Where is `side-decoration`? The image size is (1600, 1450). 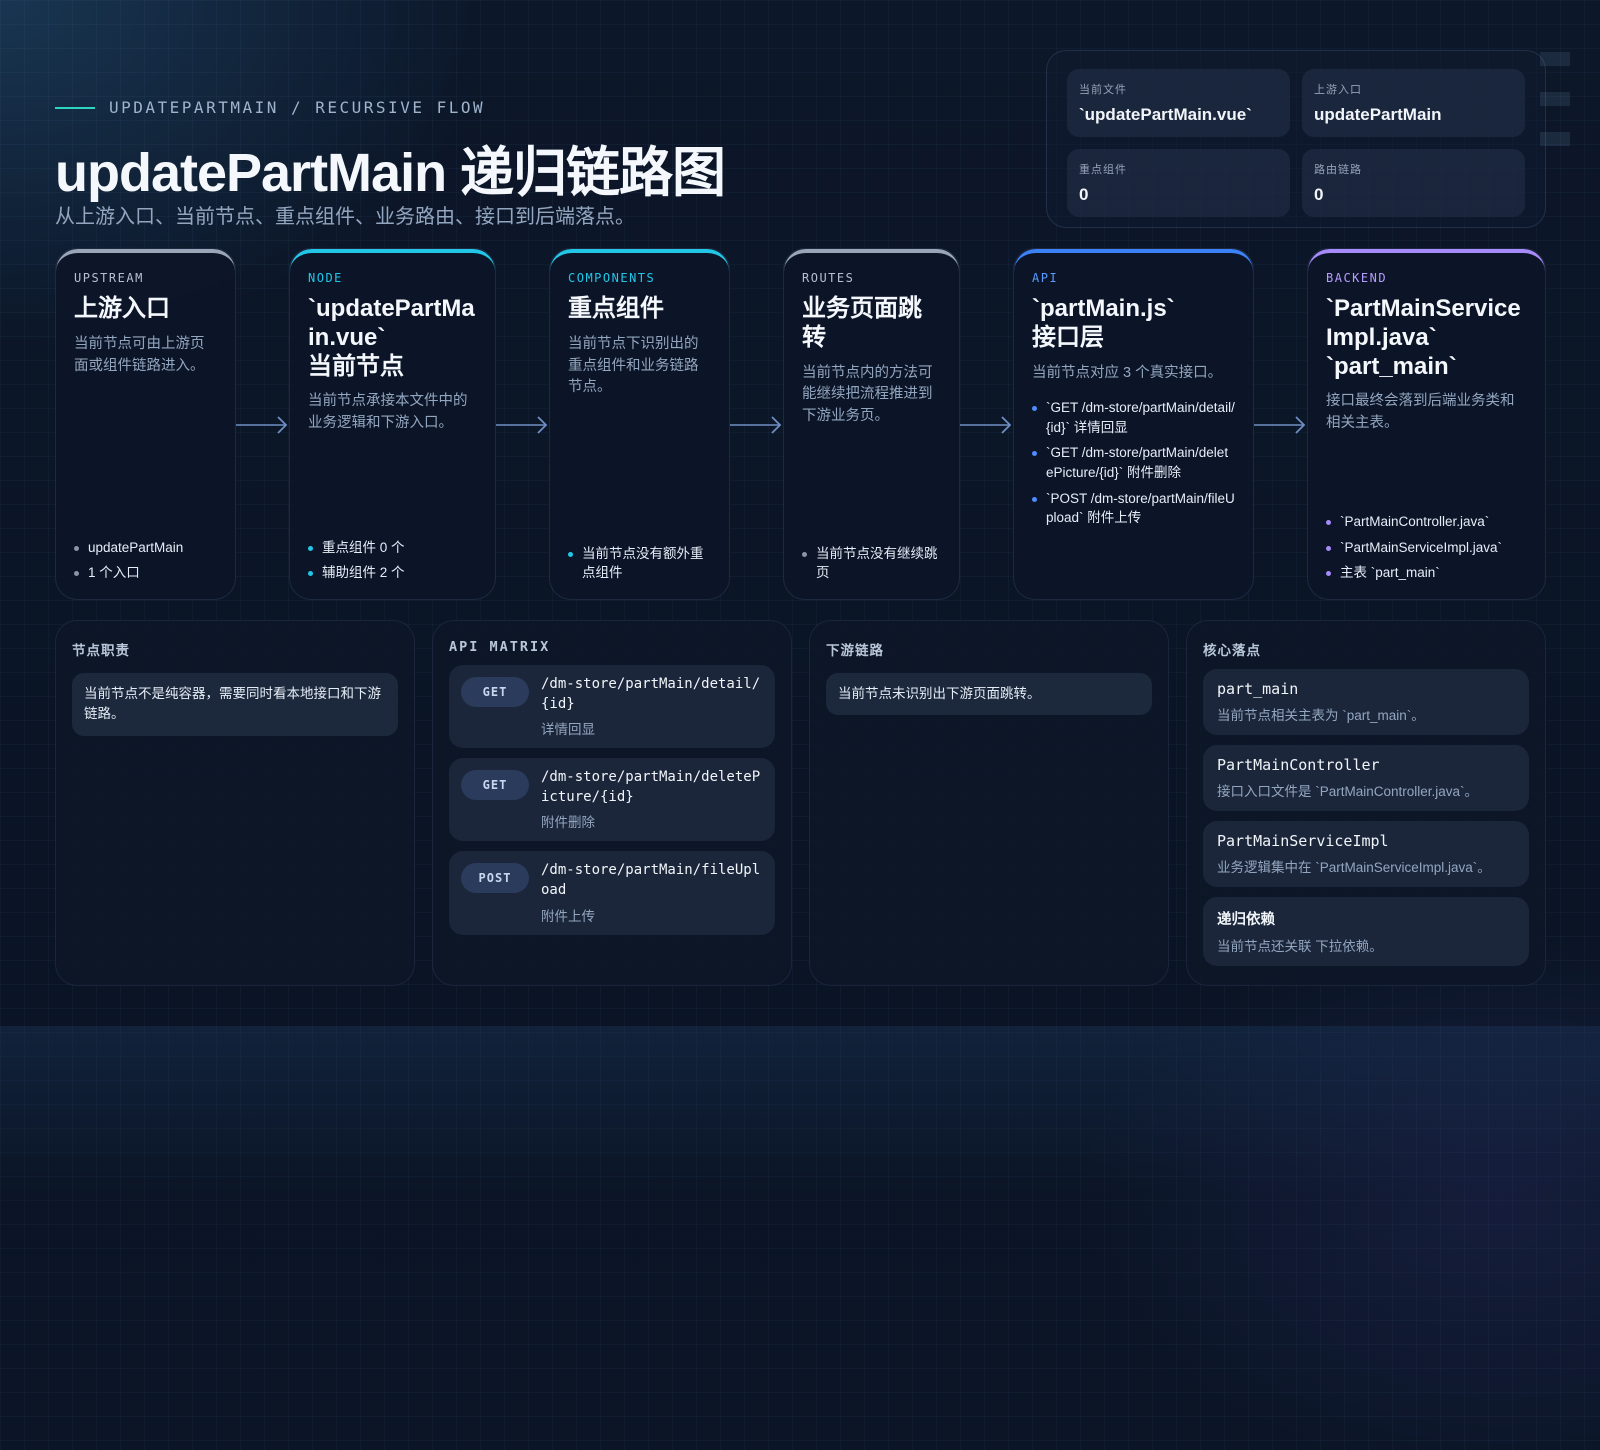
side-decoration is located at coordinates (1555, 112).